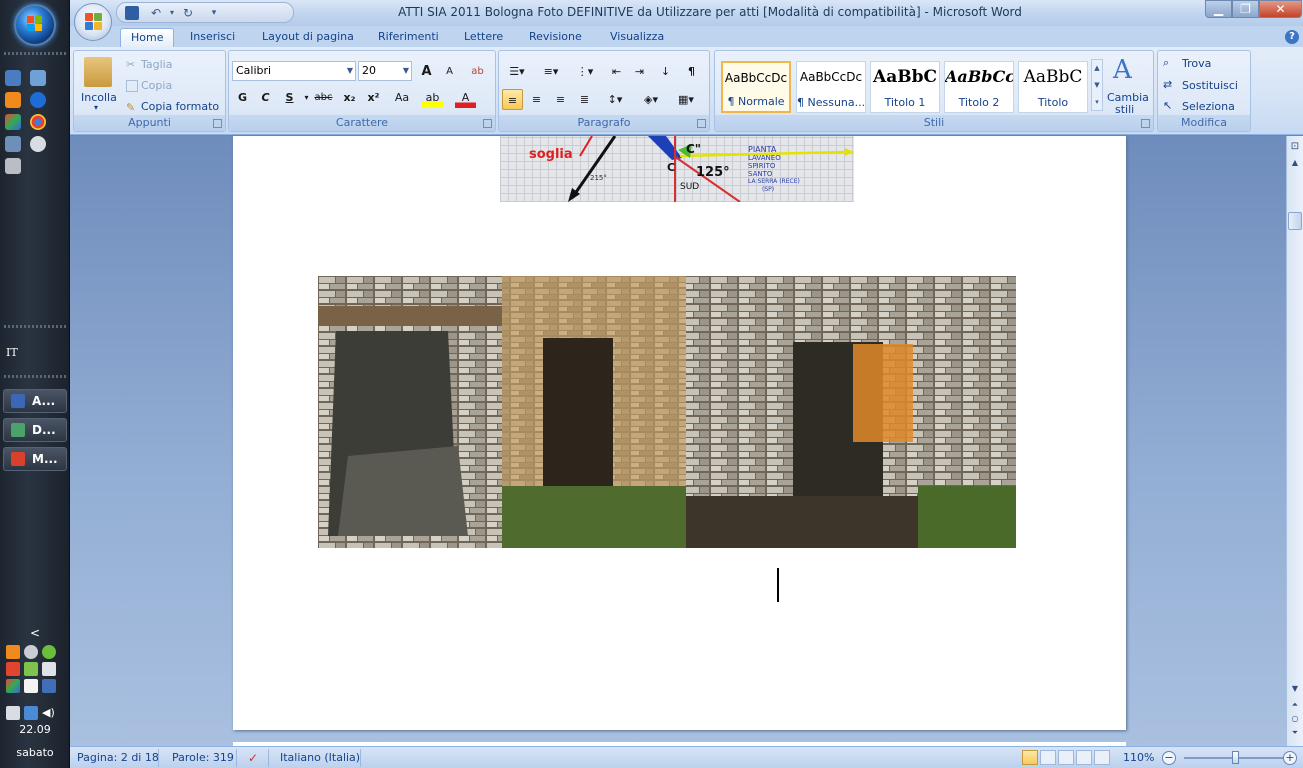  What do you see at coordinates (214, 13) in the screenshot?
I see `customize-qat-icon: ▾` at bounding box center [214, 13].